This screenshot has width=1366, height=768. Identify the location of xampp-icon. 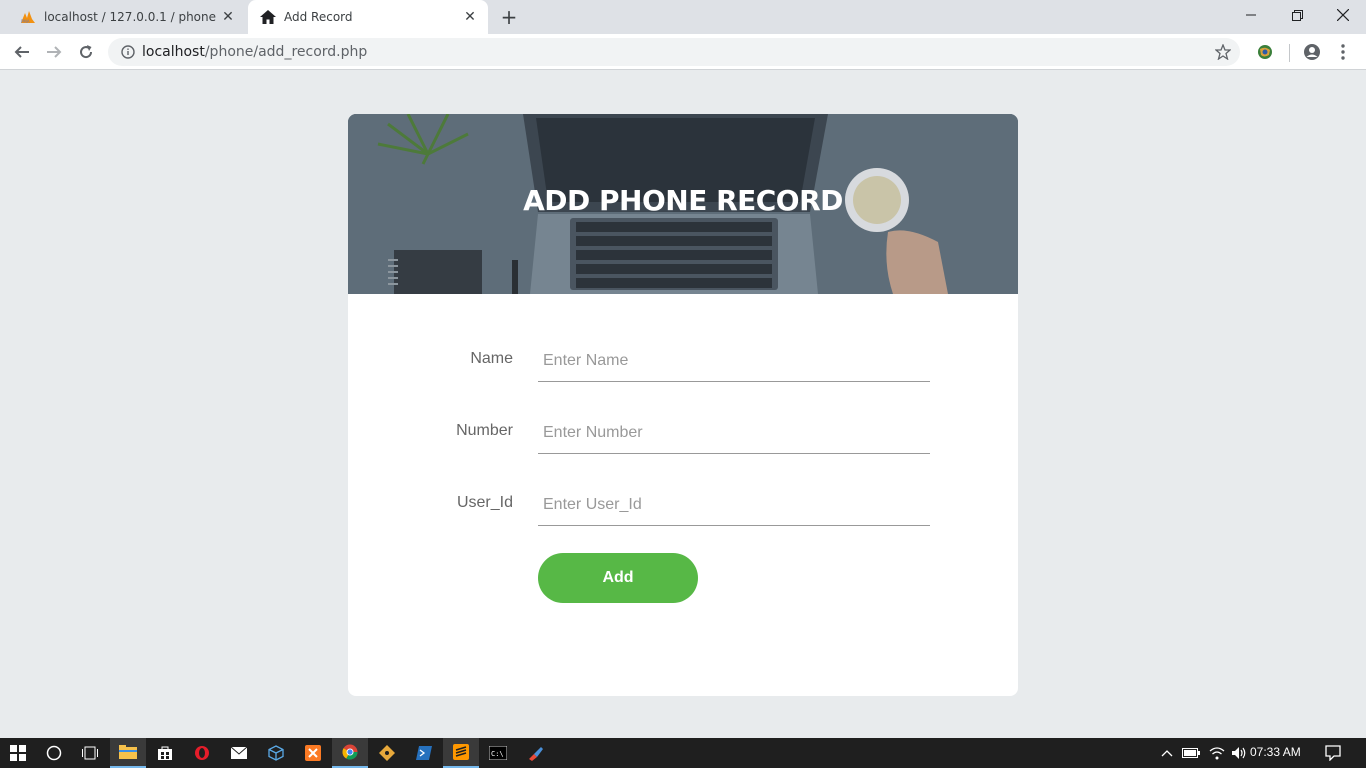
(313, 753).